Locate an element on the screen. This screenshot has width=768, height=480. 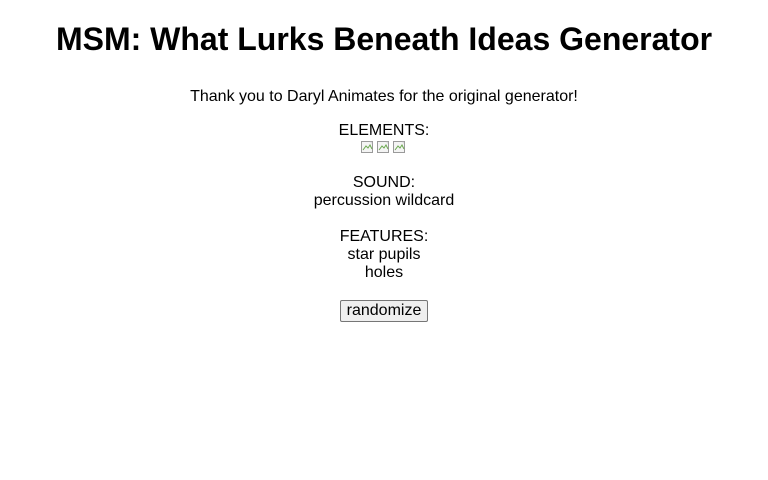
features-section: FEATURES: star pupils holes is located at coordinates (384, 255).